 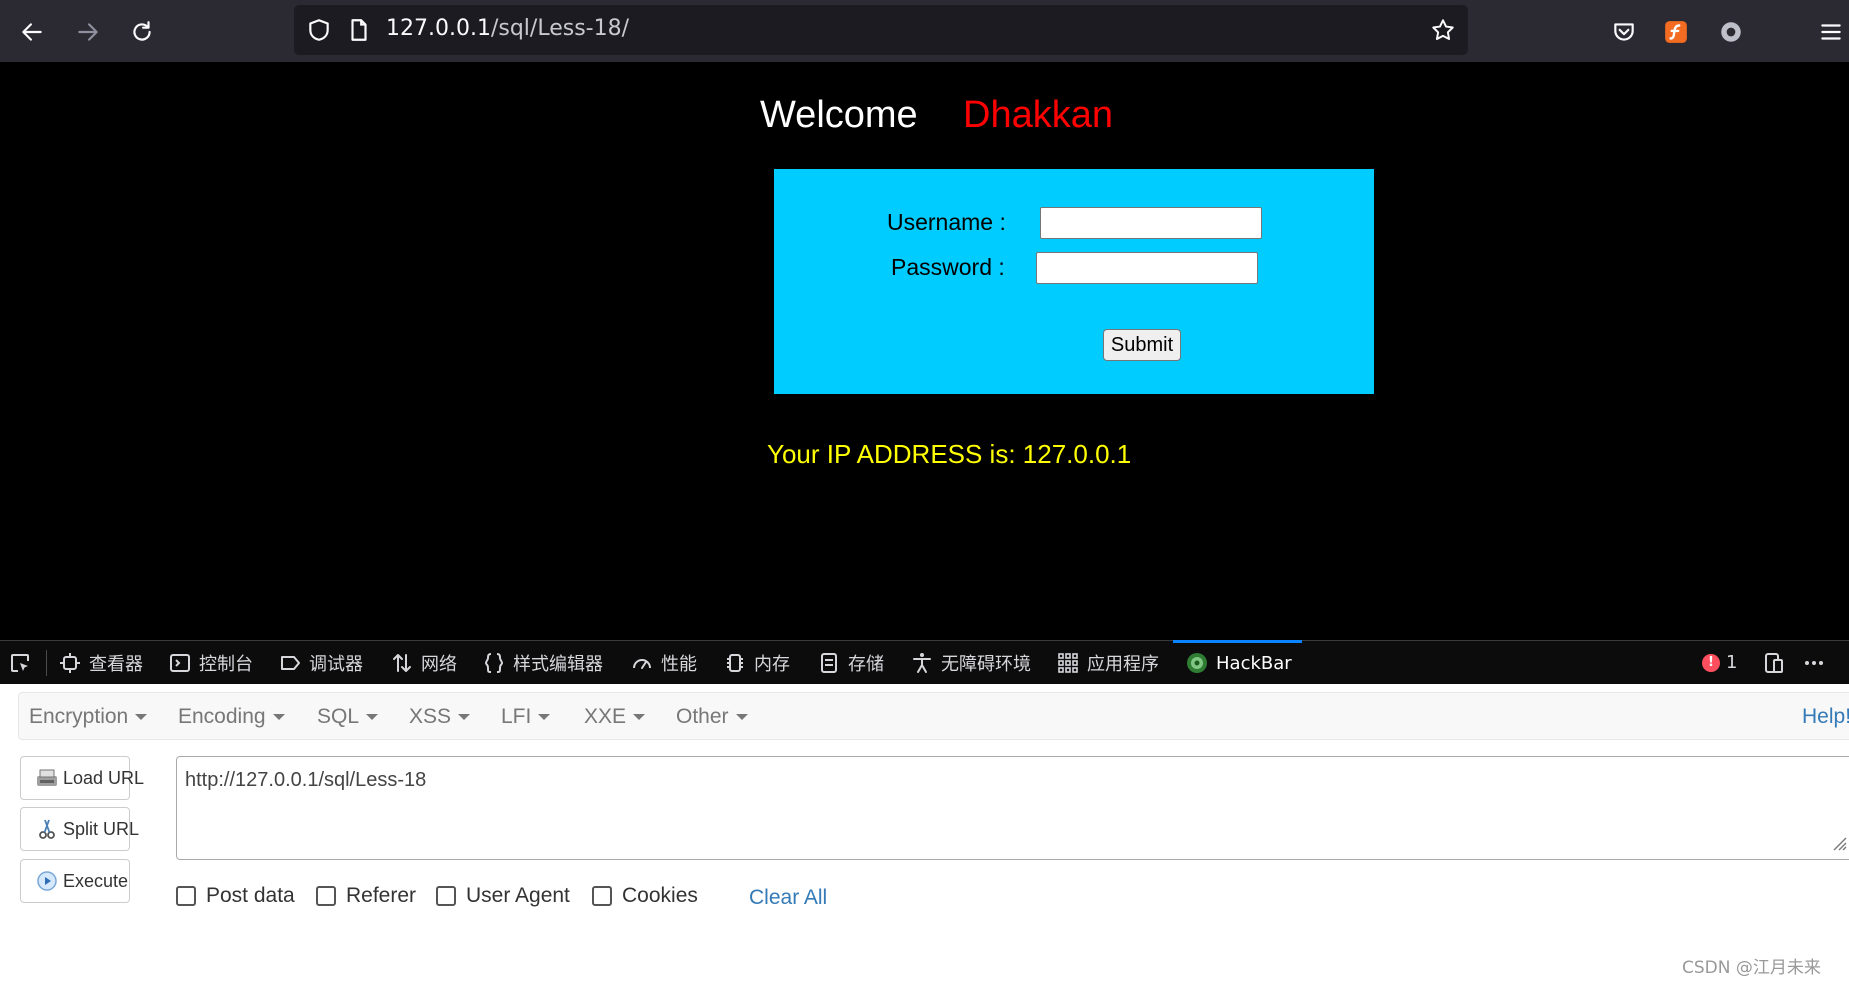 What do you see at coordinates (702, 716) in the screenshot?
I see `menu-label: Other` at bounding box center [702, 716].